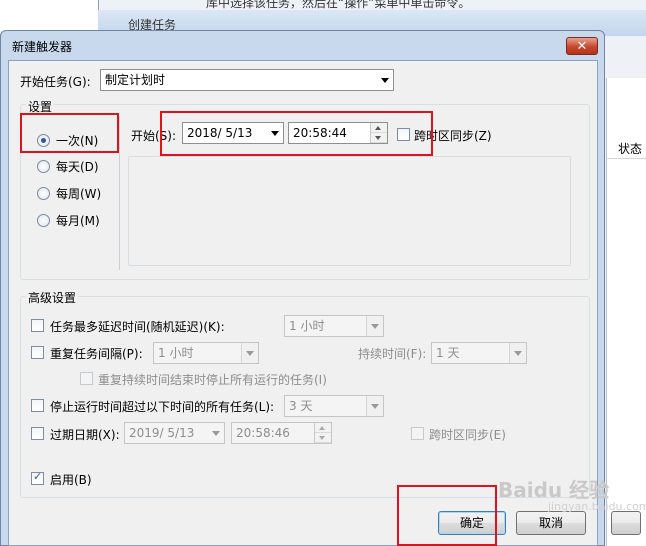 Image resolution: width=646 pixels, height=546 pixels. I want to click on delay-select: 1 小时, so click(334, 326).